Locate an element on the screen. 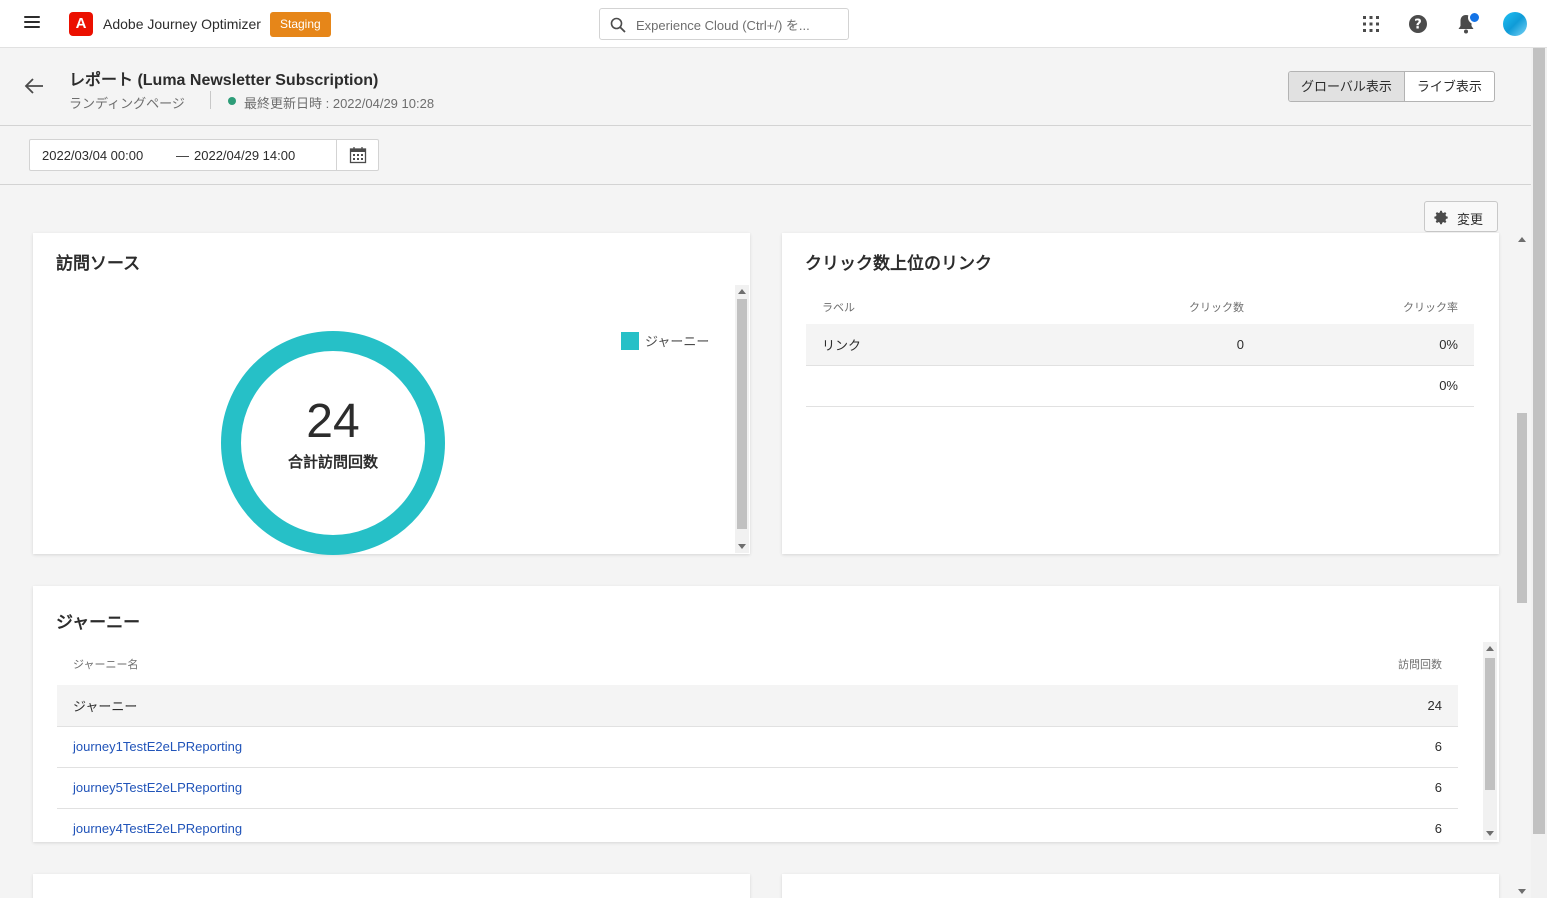 The width and height of the screenshot is (1547, 898). avatar is located at coordinates (1515, 24).